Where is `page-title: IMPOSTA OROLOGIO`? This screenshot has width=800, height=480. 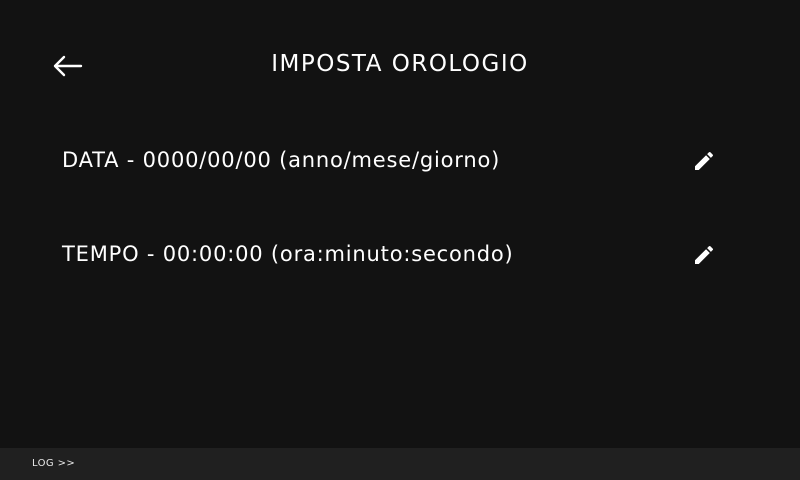 page-title: IMPOSTA OROLOGIO is located at coordinates (400, 64).